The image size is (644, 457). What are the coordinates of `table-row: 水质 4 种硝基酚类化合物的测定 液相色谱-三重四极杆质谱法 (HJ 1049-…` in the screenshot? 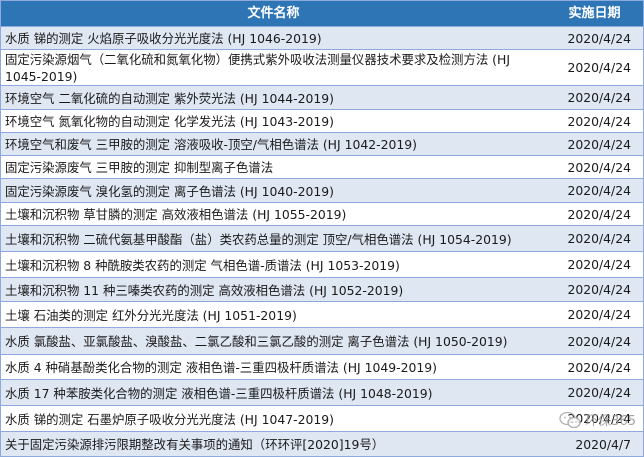 It's located at (322, 366).